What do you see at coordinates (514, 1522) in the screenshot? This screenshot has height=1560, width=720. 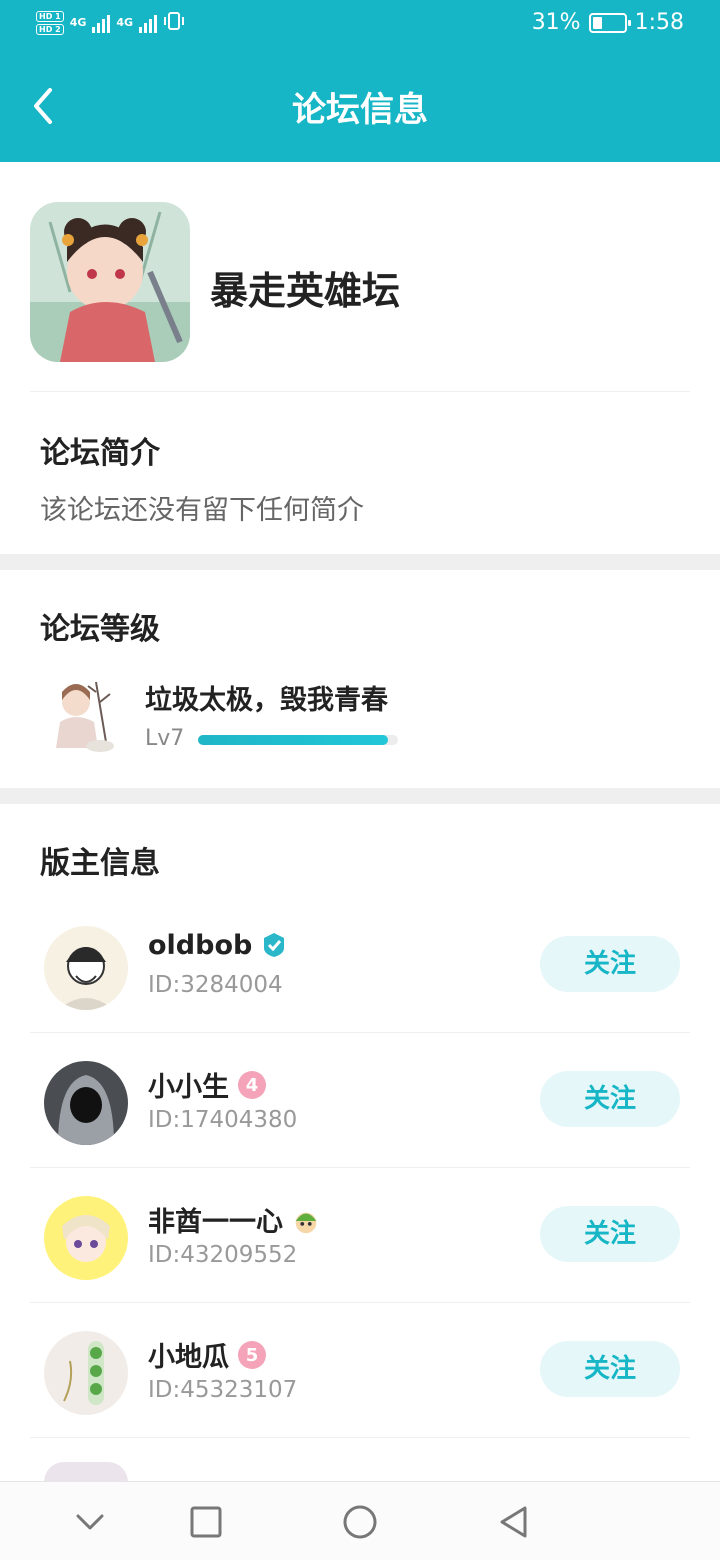 I see `triangle-back-icon` at bounding box center [514, 1522].